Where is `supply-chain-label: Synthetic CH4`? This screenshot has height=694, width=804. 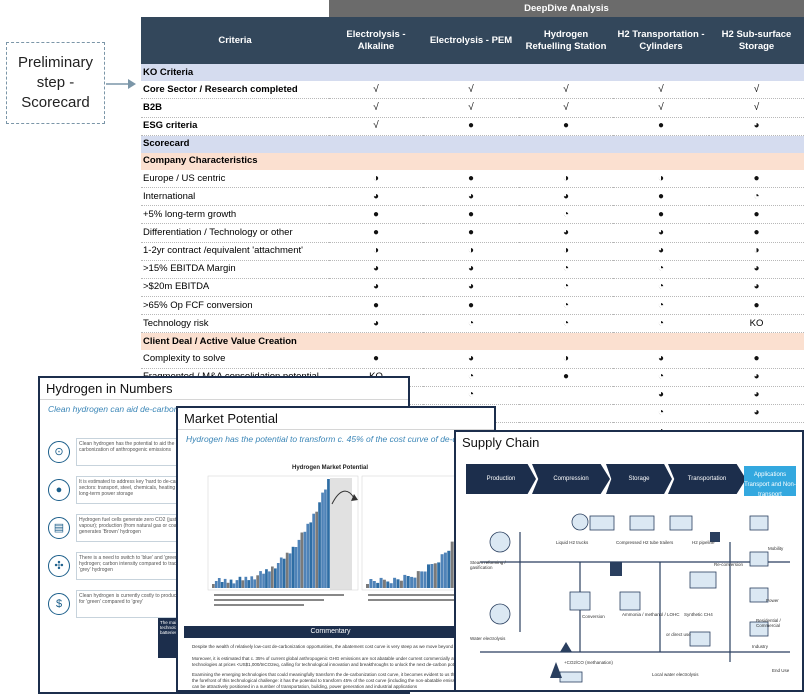 supply-chain-label: Synthetic CH4 is located at coordinates (698, 614).